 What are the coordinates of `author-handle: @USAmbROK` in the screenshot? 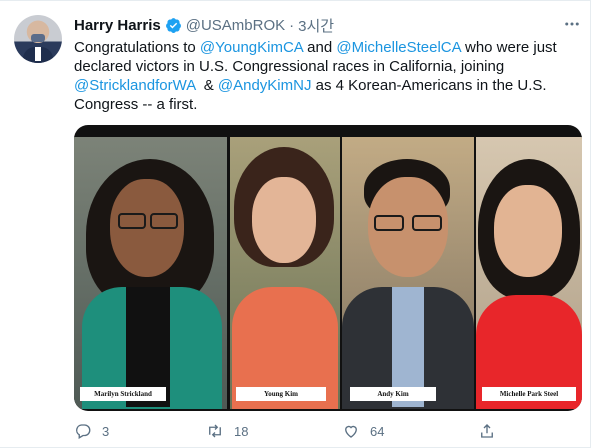 It's located at (235, 25).